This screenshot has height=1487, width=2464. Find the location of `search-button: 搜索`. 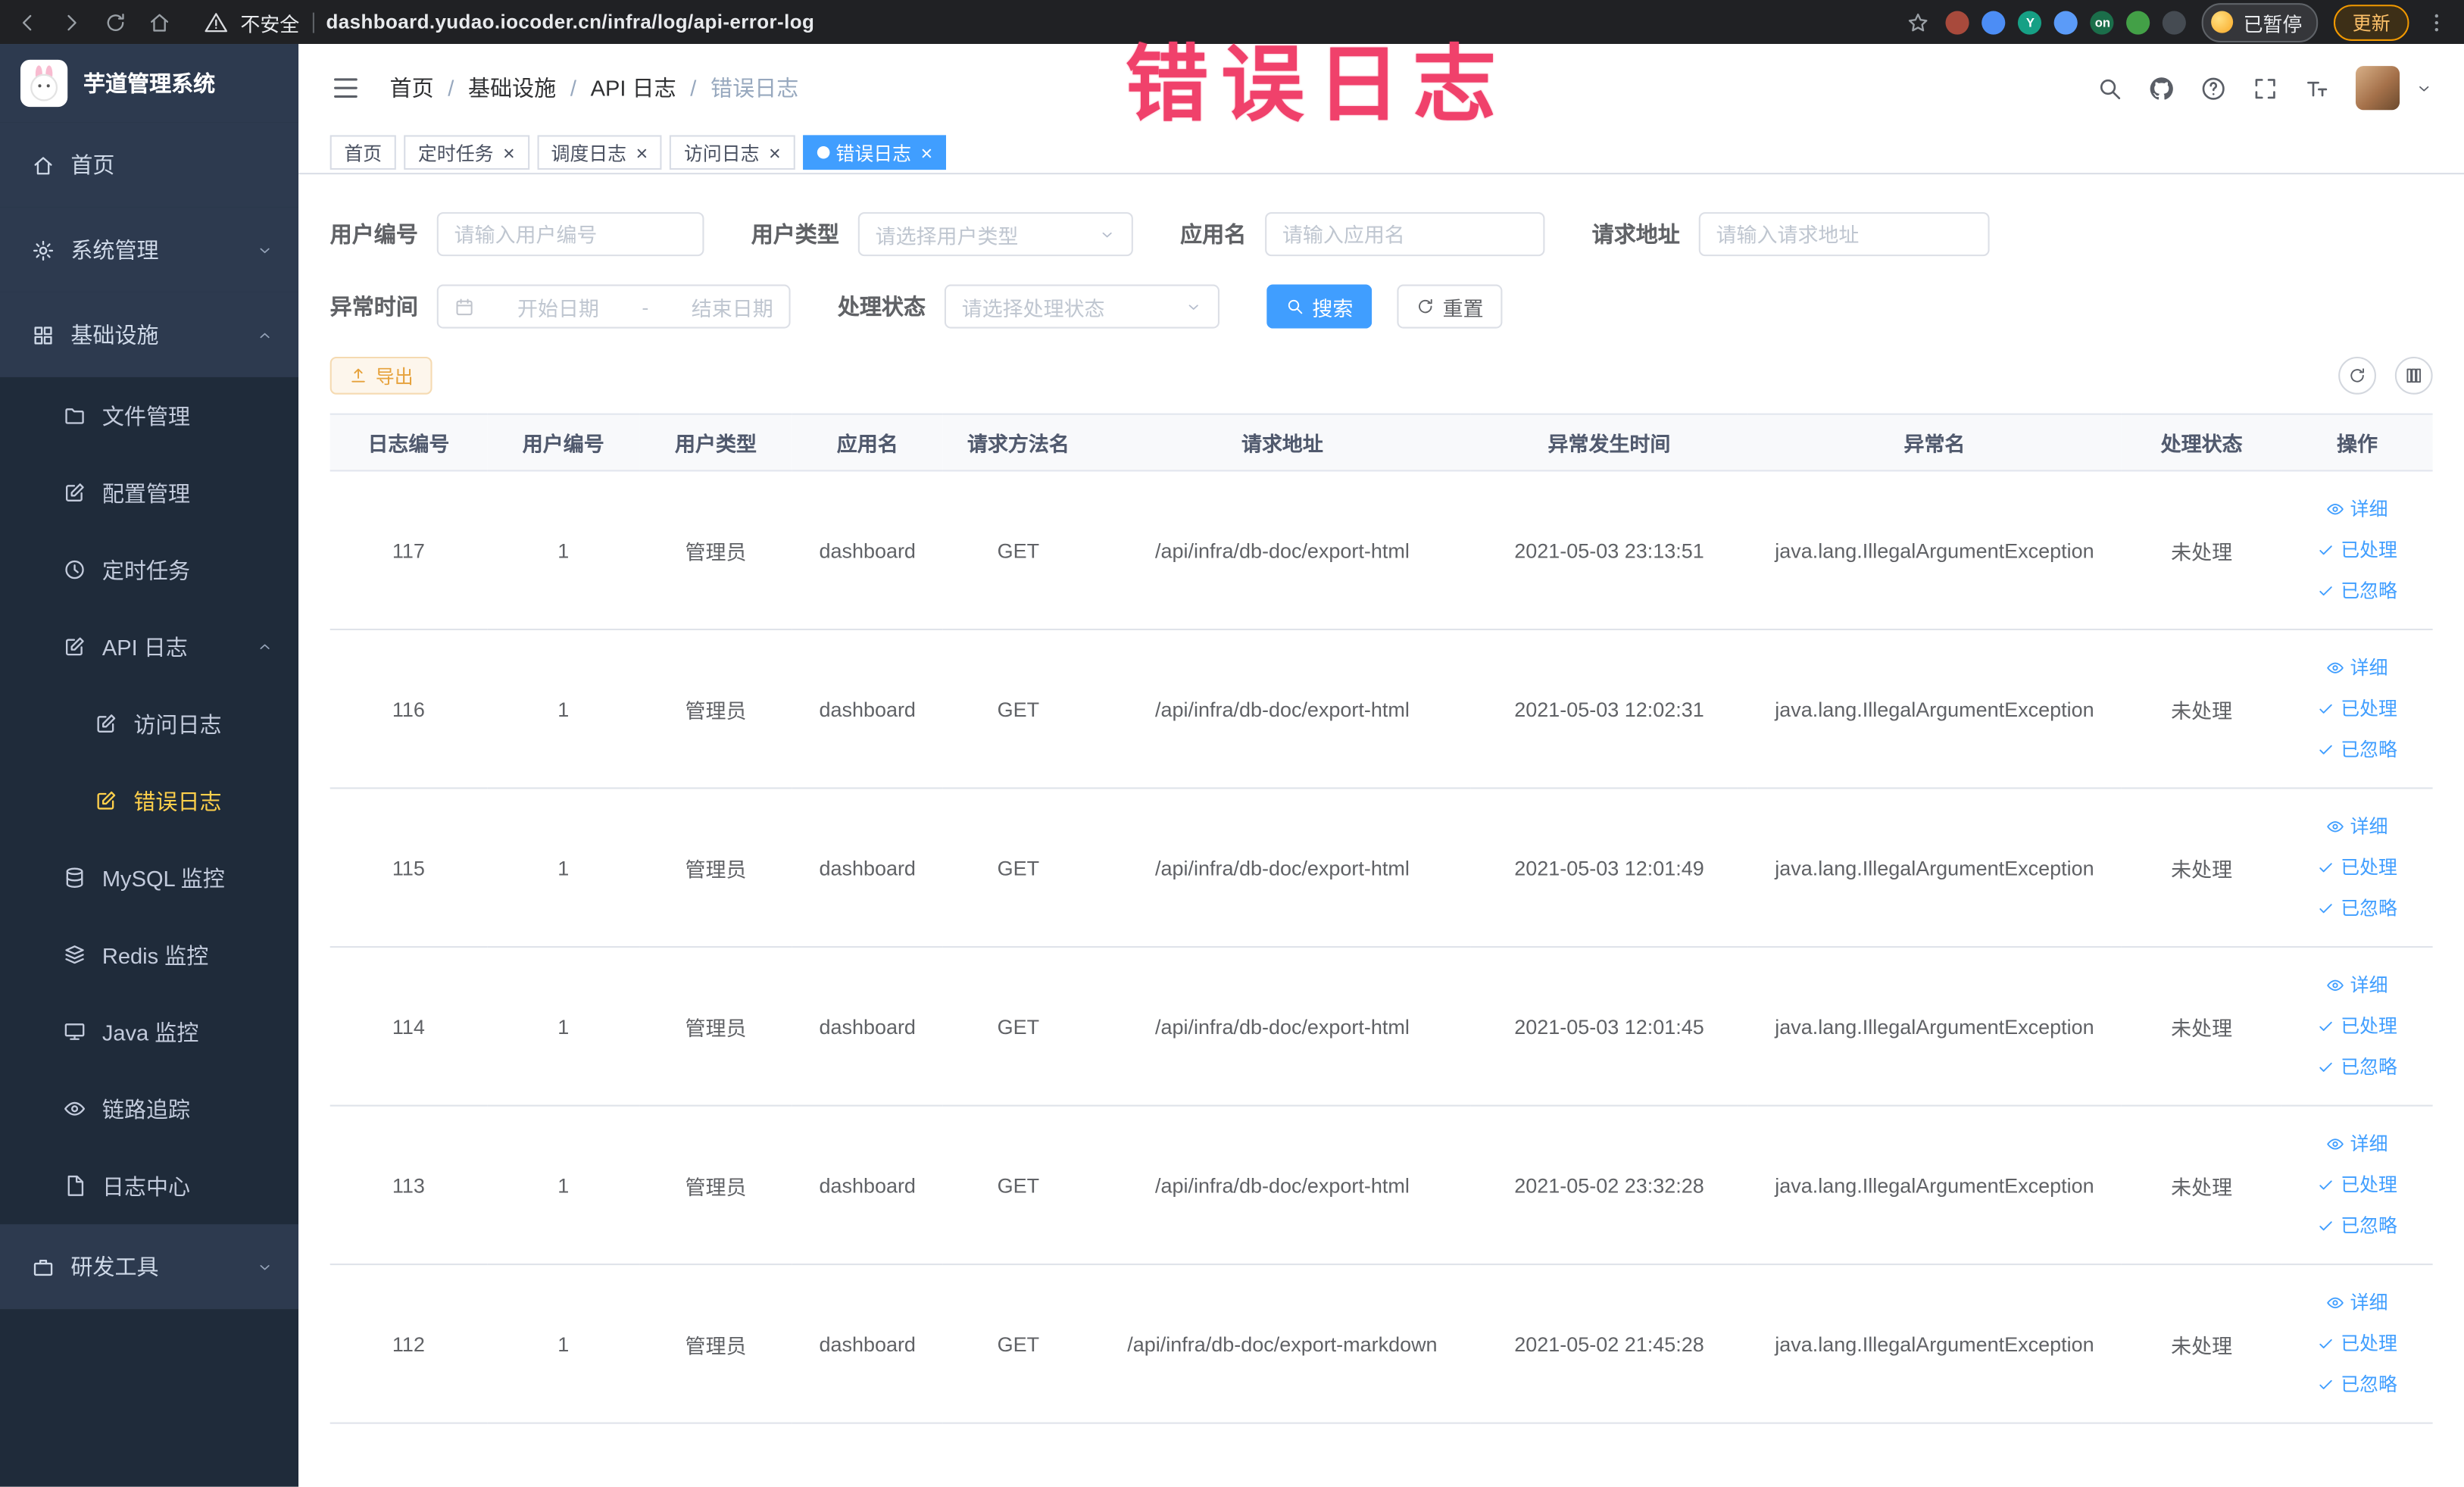

search-button: 搜索 is located at coordinates (1319, 306).